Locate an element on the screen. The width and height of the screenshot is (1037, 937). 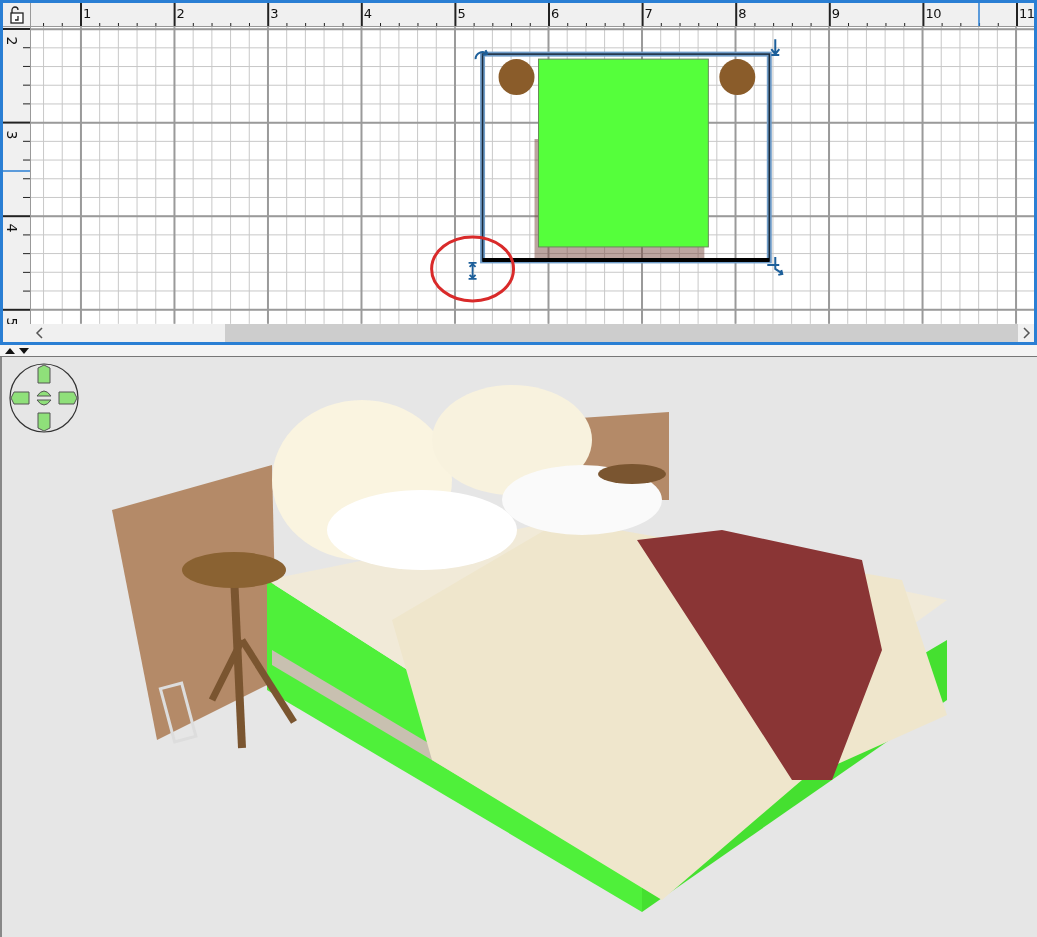
ruler-label: 1 is located at coordinates (87, 13).